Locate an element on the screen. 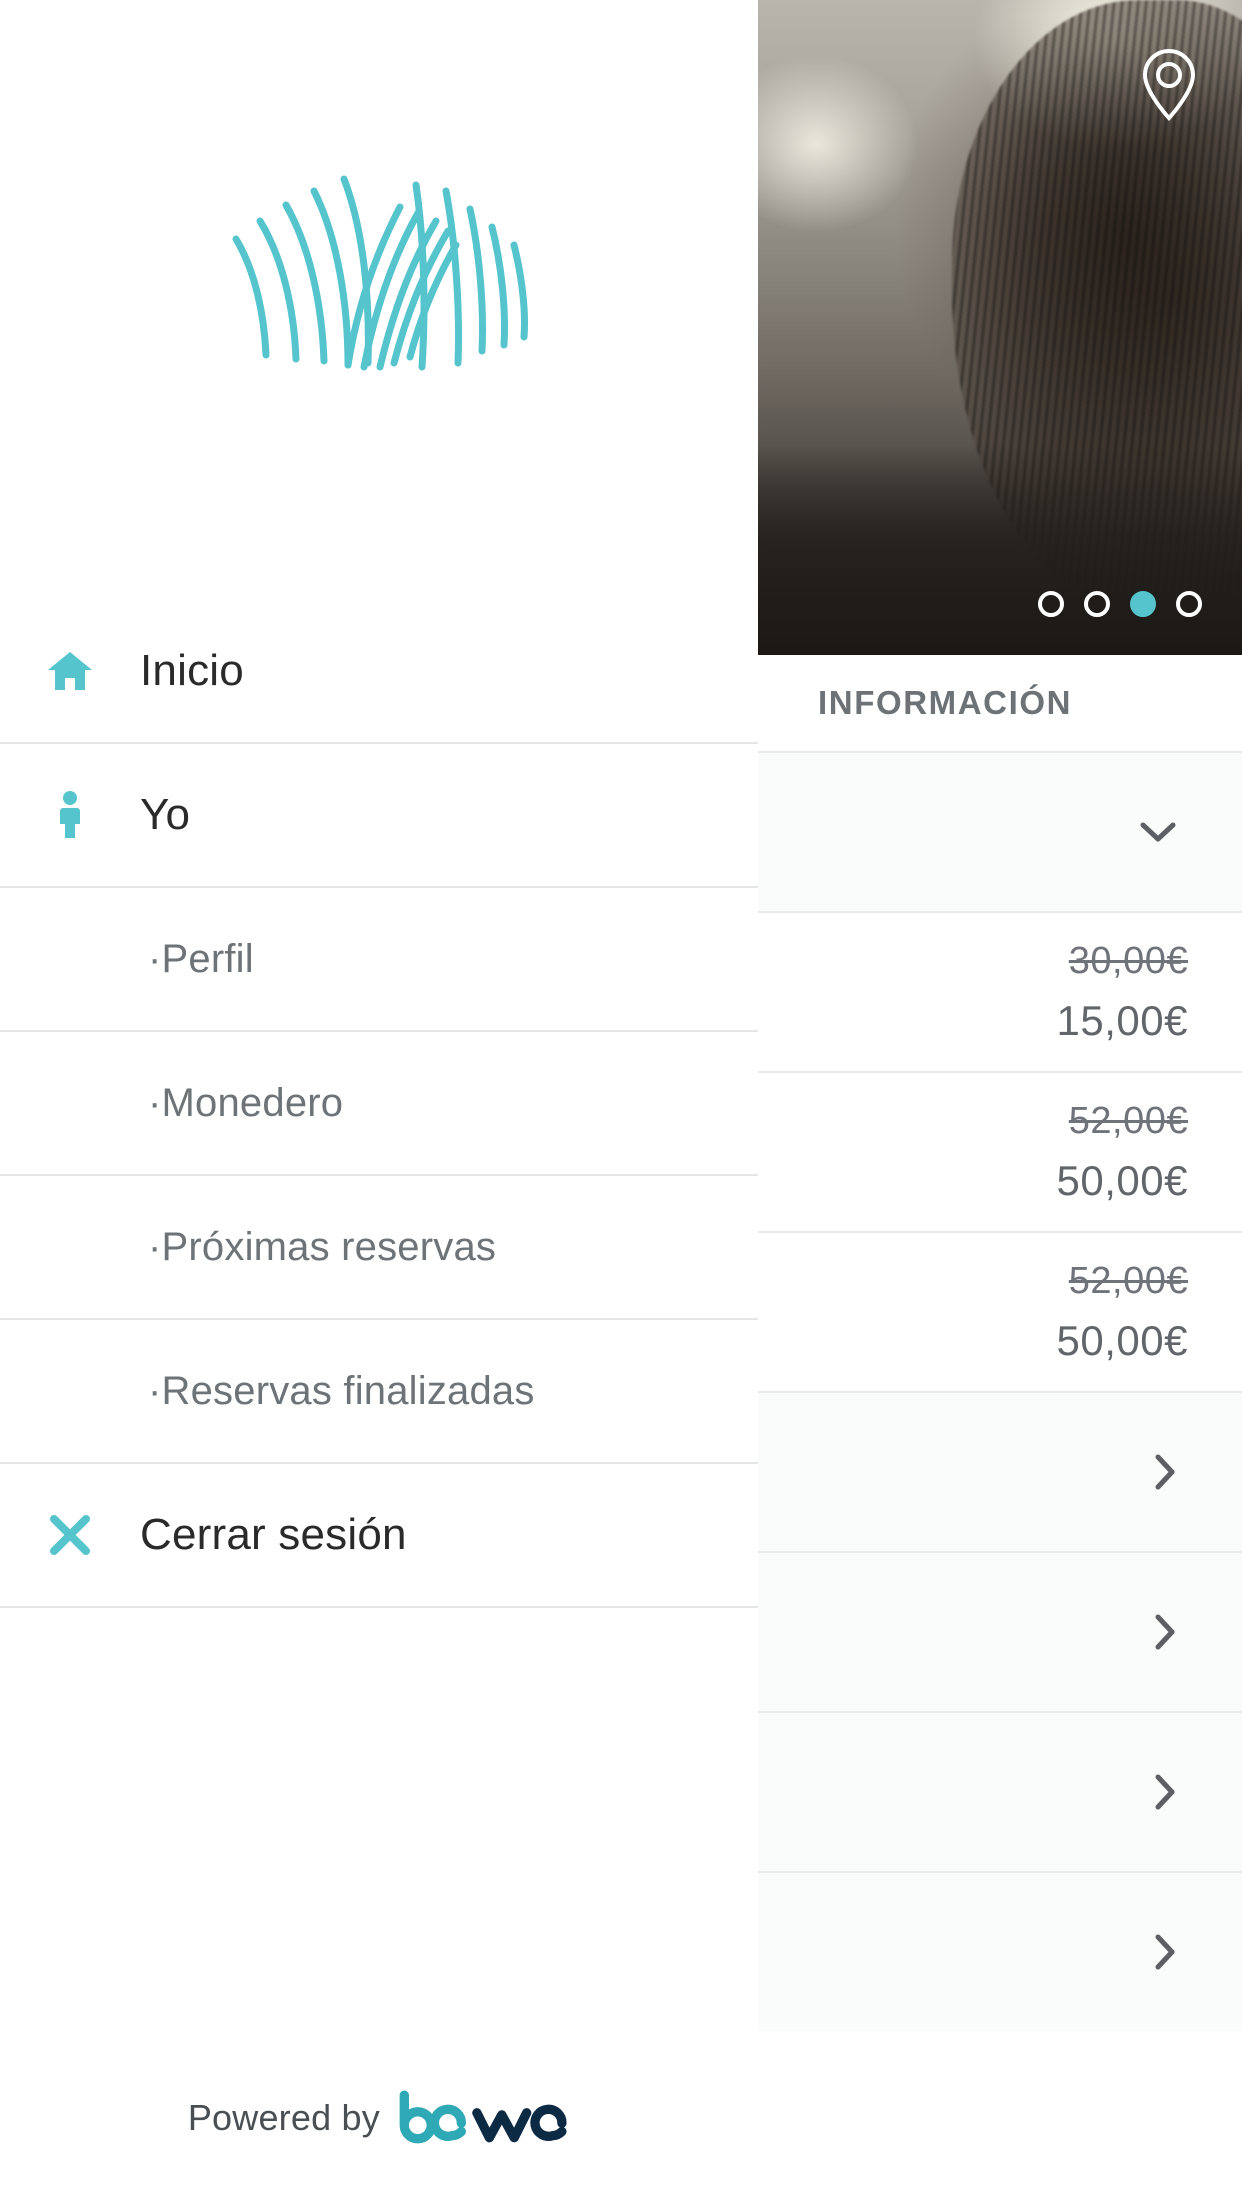 This screenshot has width=1242, height=2208. bewe-logo-icon is located at coordinates (483, 2117).